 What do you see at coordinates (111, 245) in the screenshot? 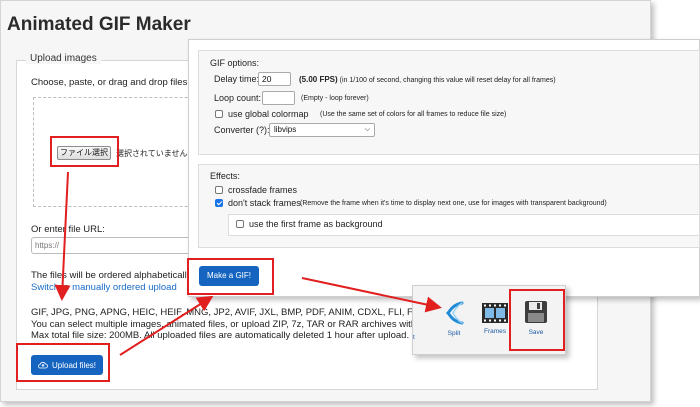
I see `url-input` at bounding box center [111, 245].